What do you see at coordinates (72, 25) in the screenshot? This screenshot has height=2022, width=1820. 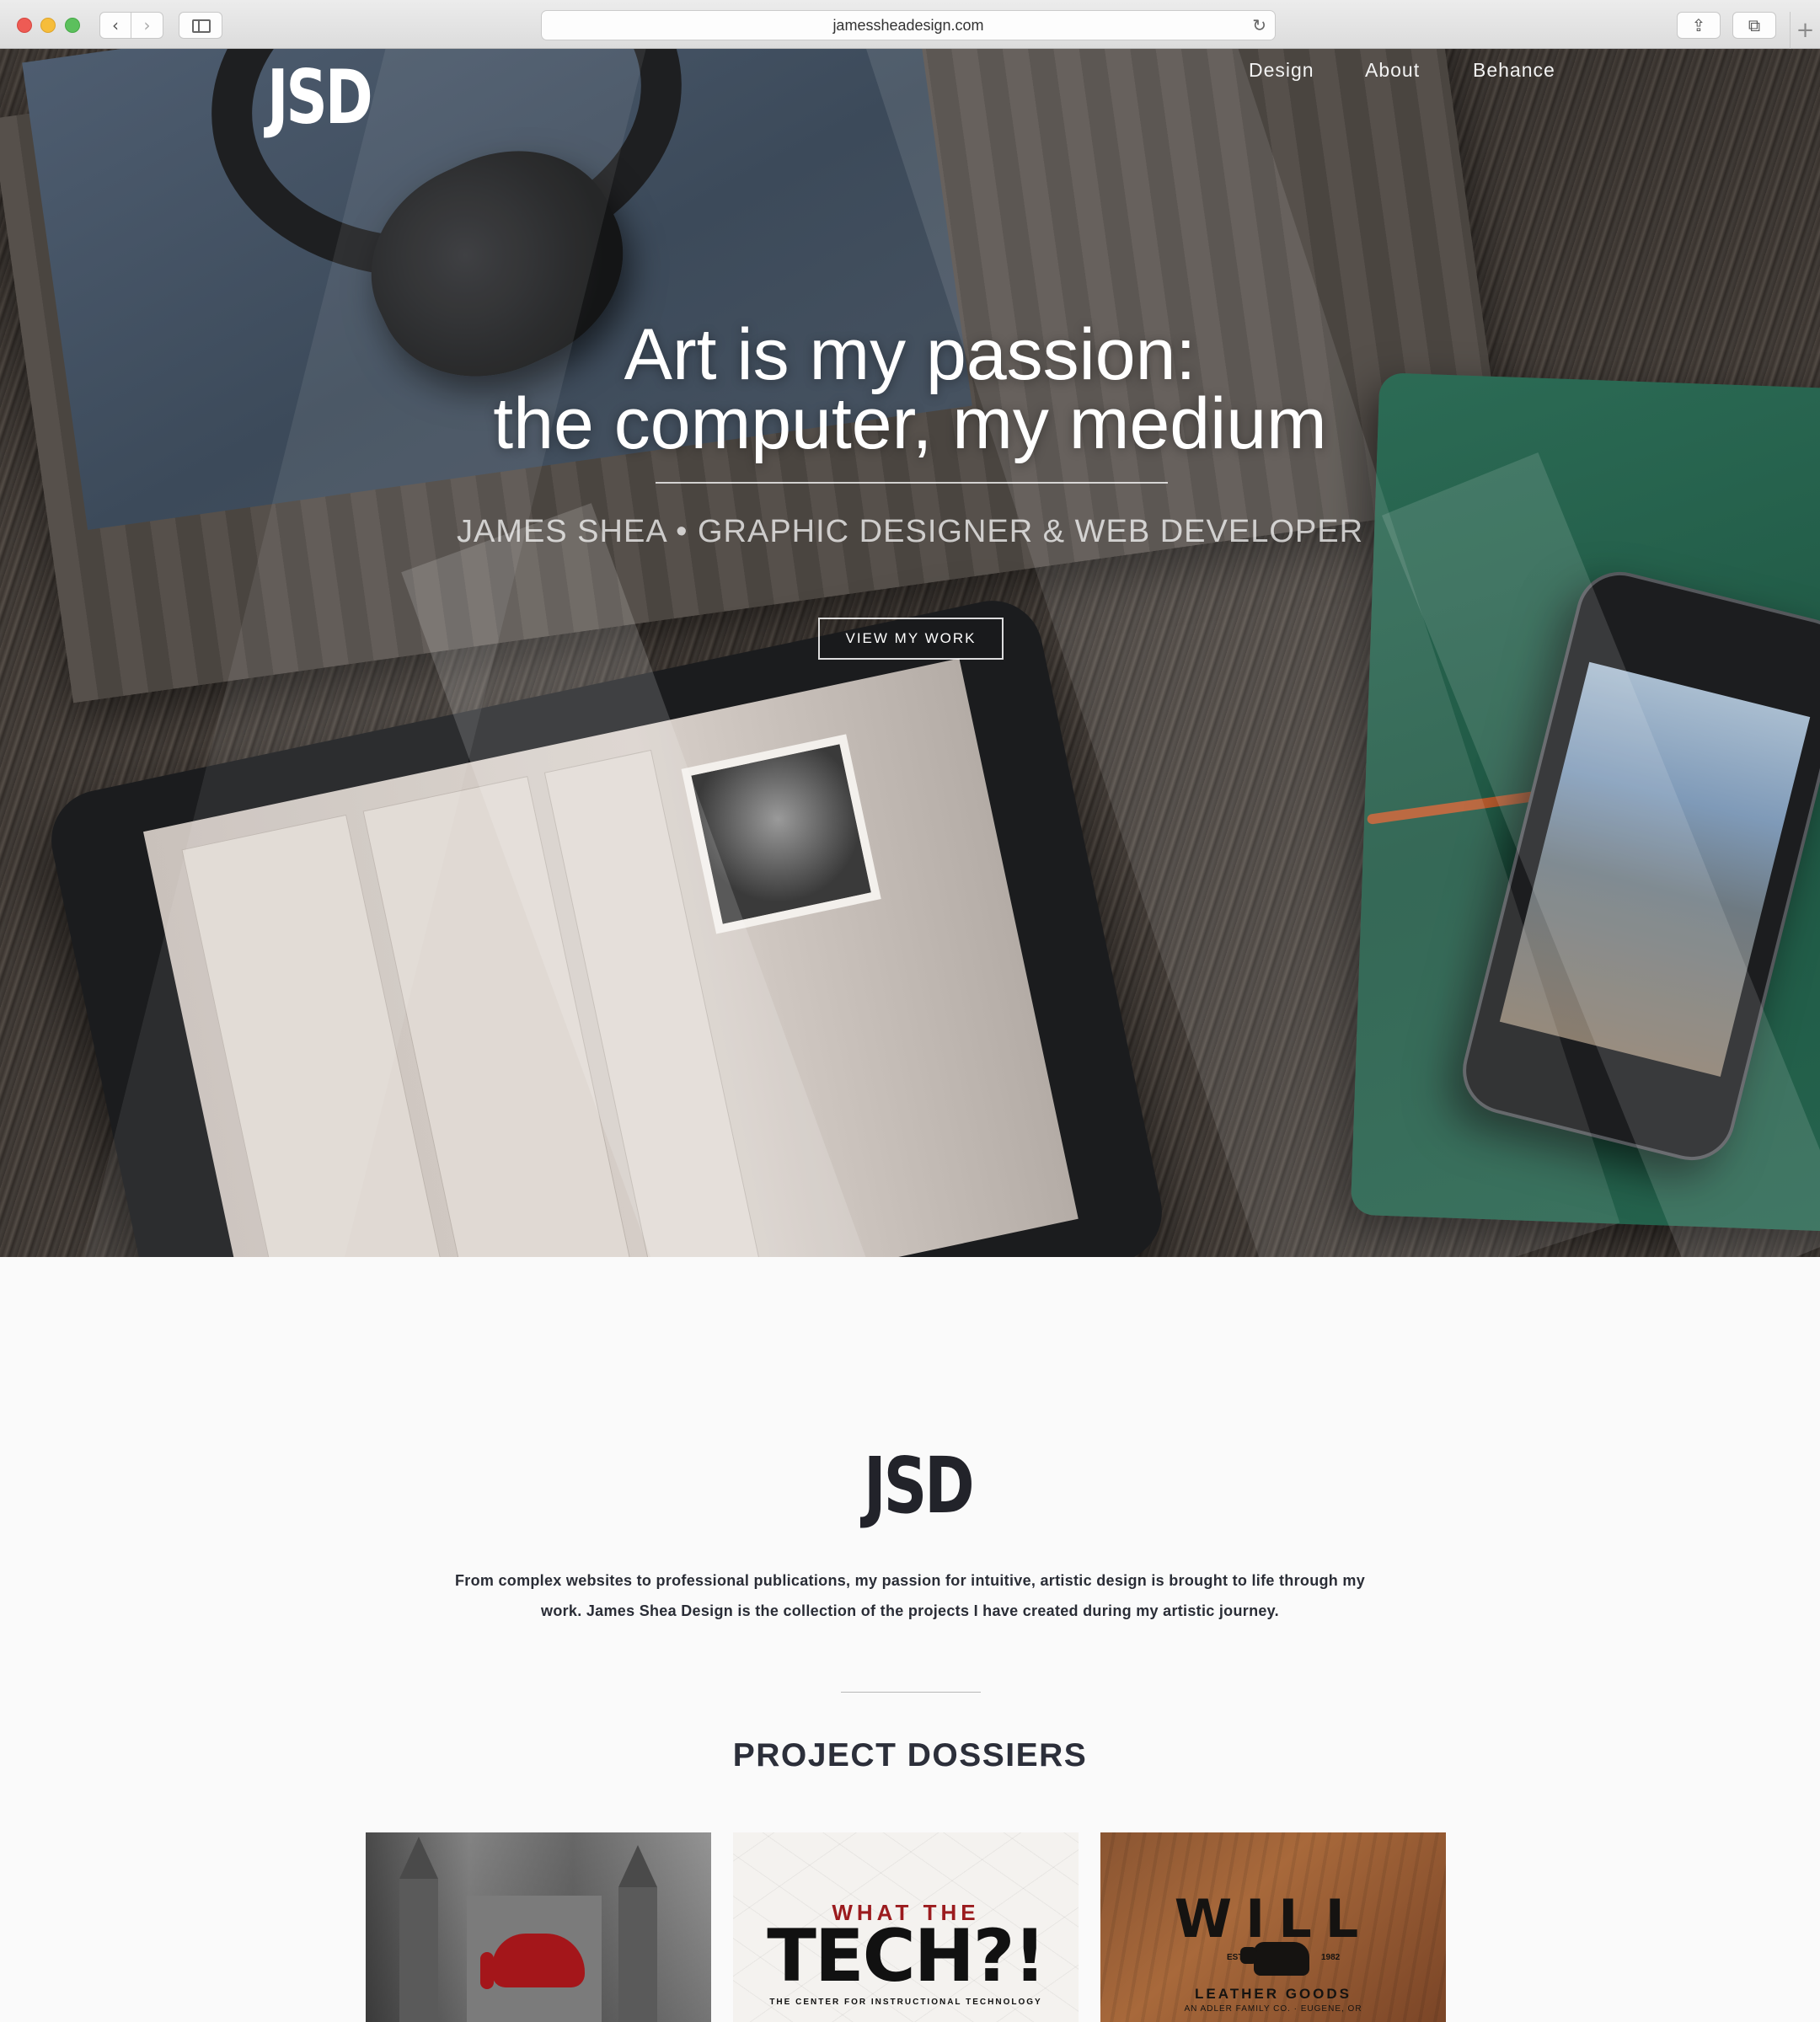 I see `zoom-window-button` at bounding box center [72, 25].